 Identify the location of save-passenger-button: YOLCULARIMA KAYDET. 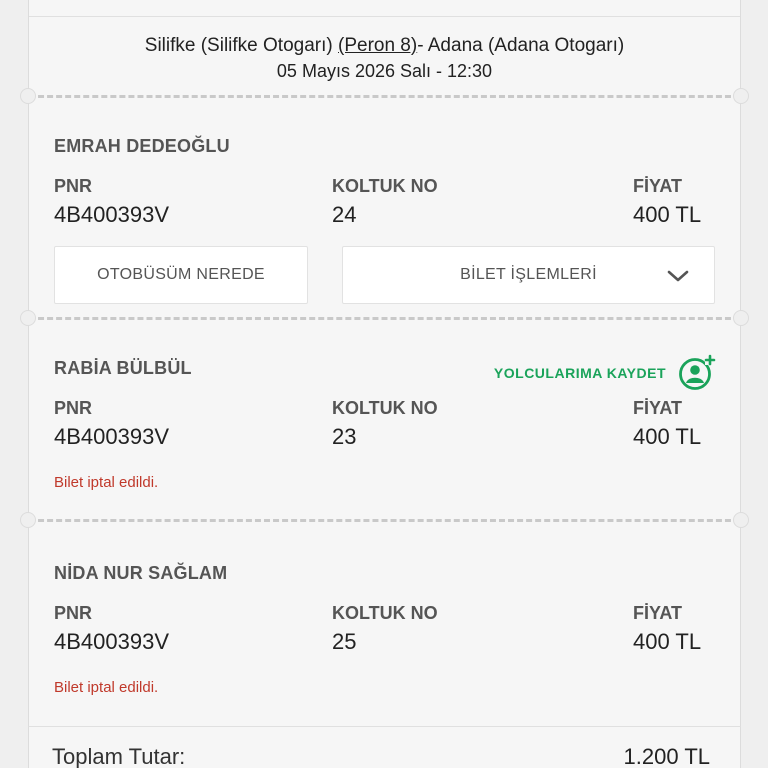
(605, 373).